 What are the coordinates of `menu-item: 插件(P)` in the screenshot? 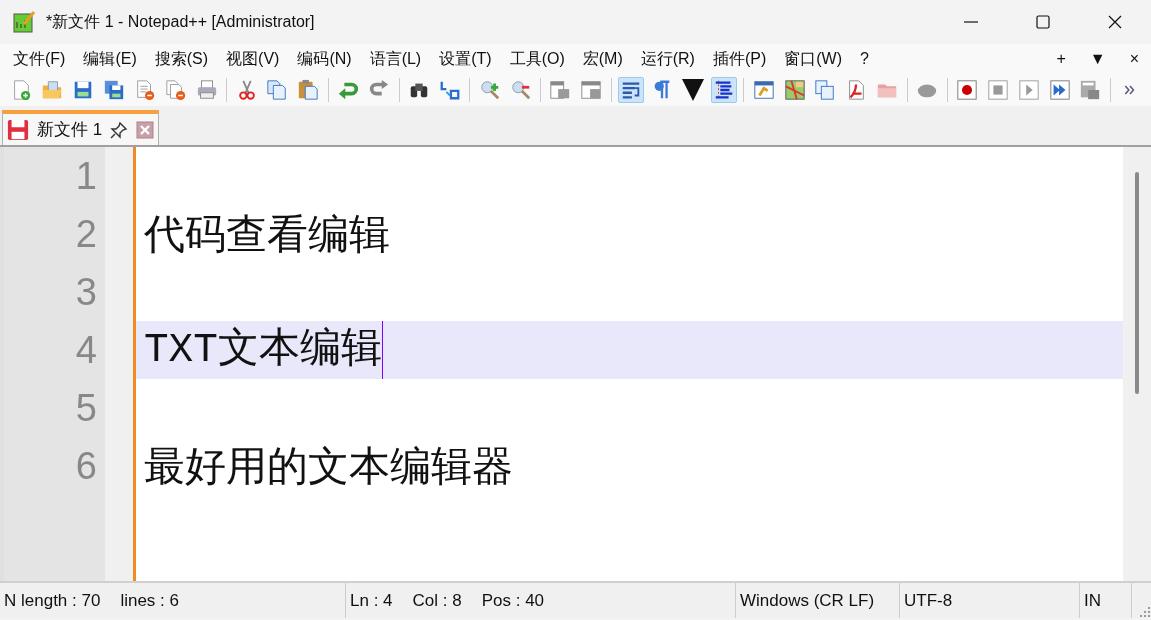 It's located at (739, 59).